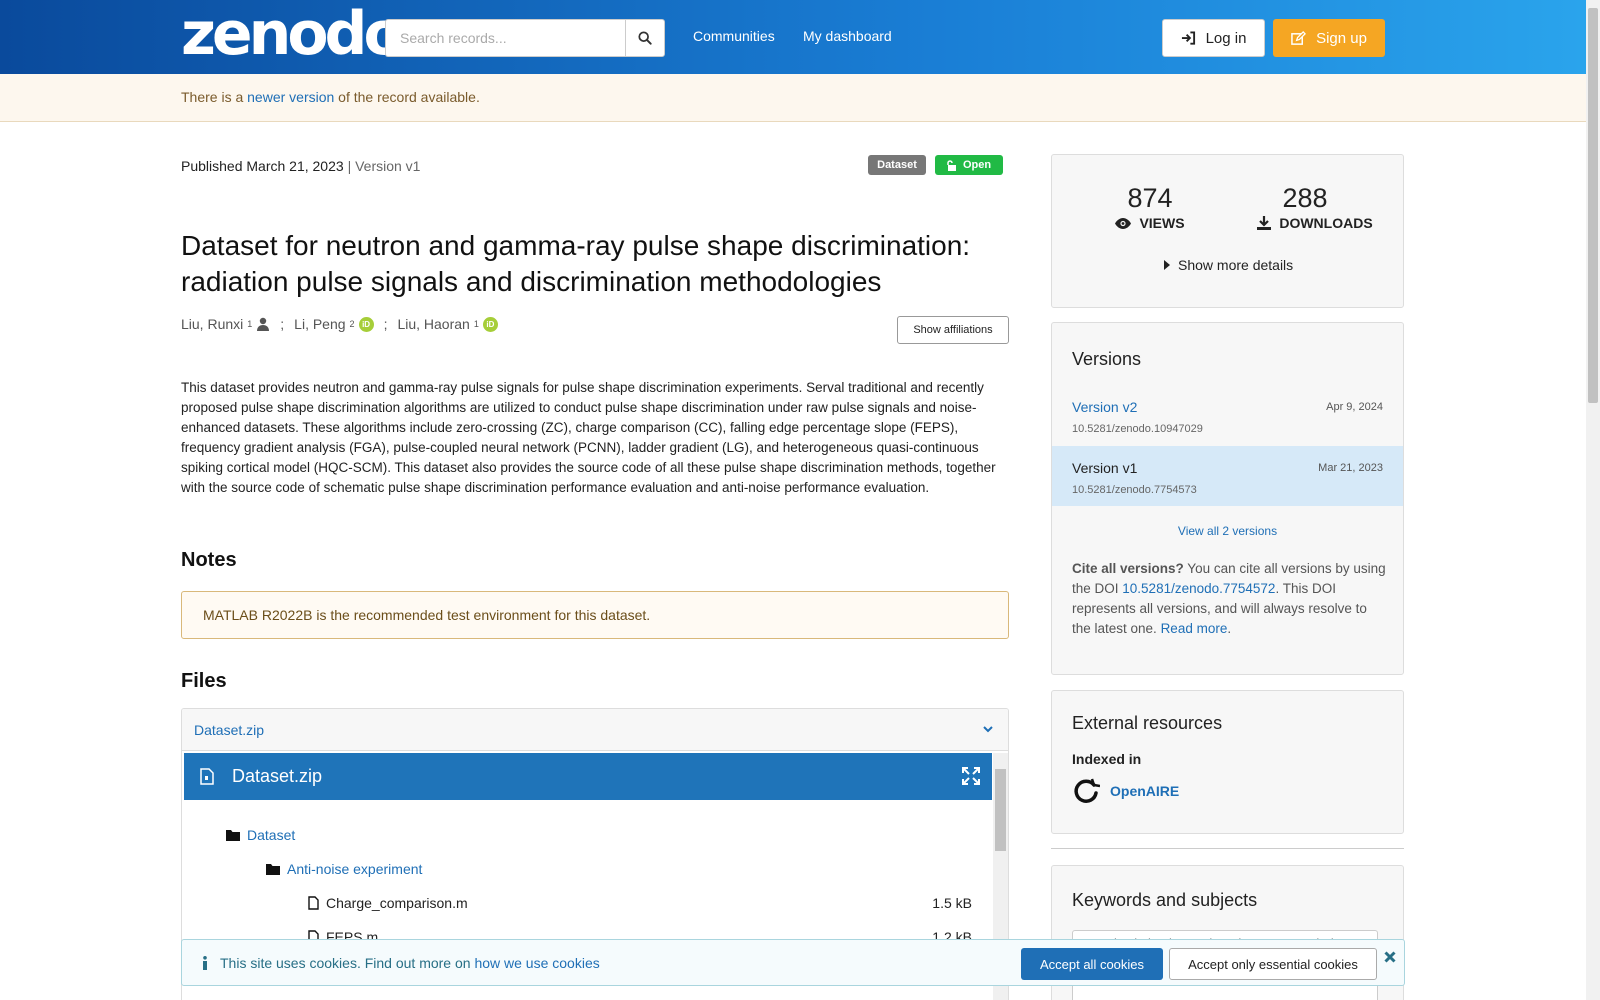 The height and width of the screenshot is (1000, 1600). Describe the element at coordinates (952, 903) in the screenshot. I see `file-size: 1.5 kB` at that location.